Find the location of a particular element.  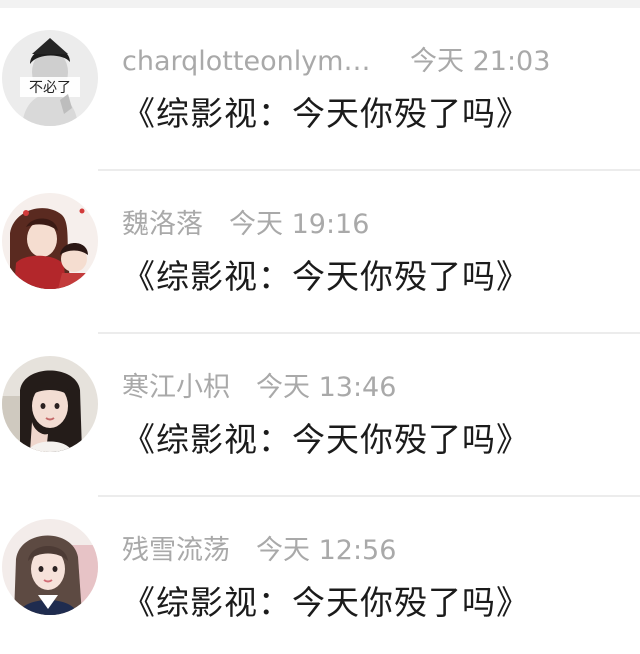

comment-meta: 寒江小枳 今天 13:46 is located at coordinates (259, 388).